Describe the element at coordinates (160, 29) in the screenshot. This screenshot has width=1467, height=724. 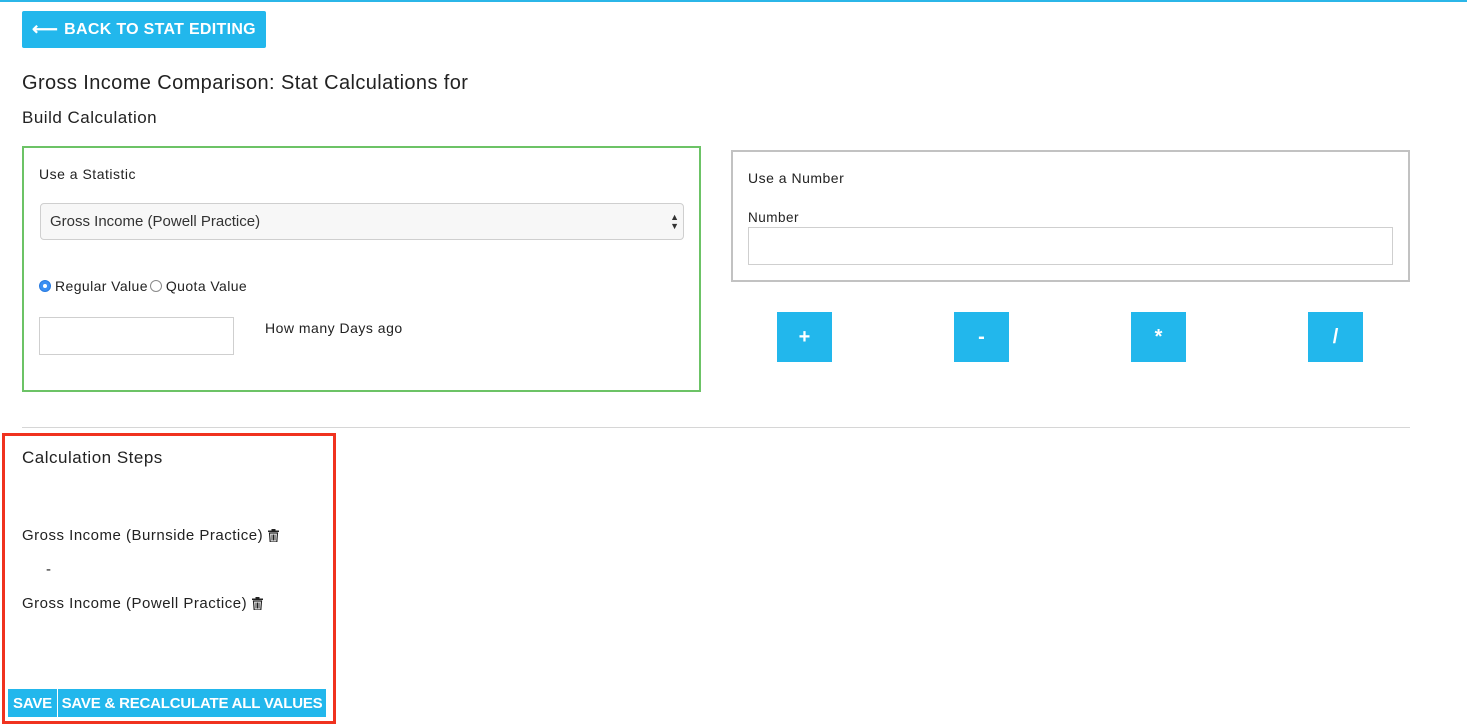
I see `back-button-label: BACK TO STAT EDITING` at that location.